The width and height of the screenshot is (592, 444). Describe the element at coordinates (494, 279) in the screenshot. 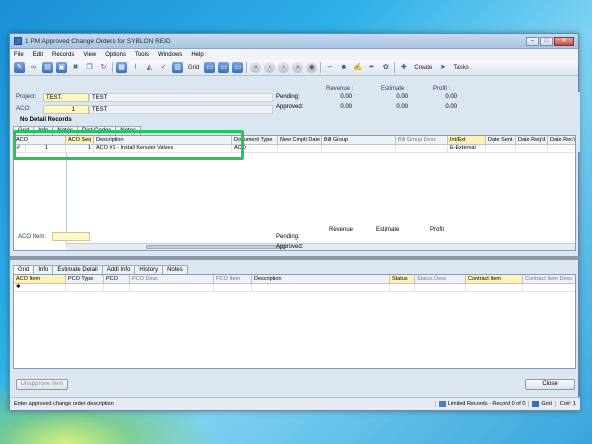

I see `col-contract-item: Contract Item` at that location.